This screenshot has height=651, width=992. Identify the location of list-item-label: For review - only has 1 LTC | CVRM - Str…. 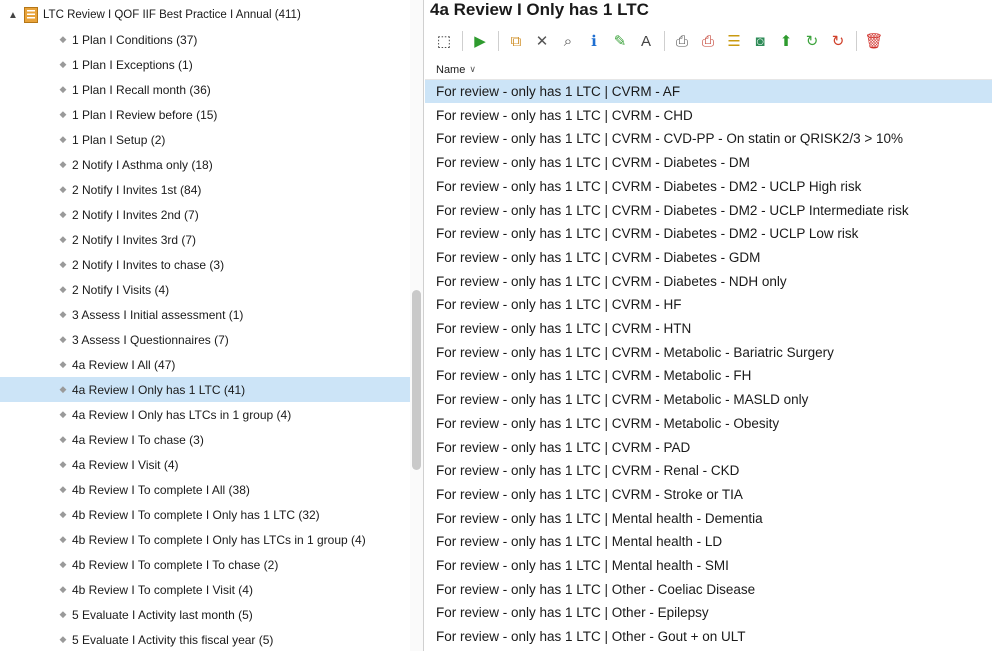
(589, 494).